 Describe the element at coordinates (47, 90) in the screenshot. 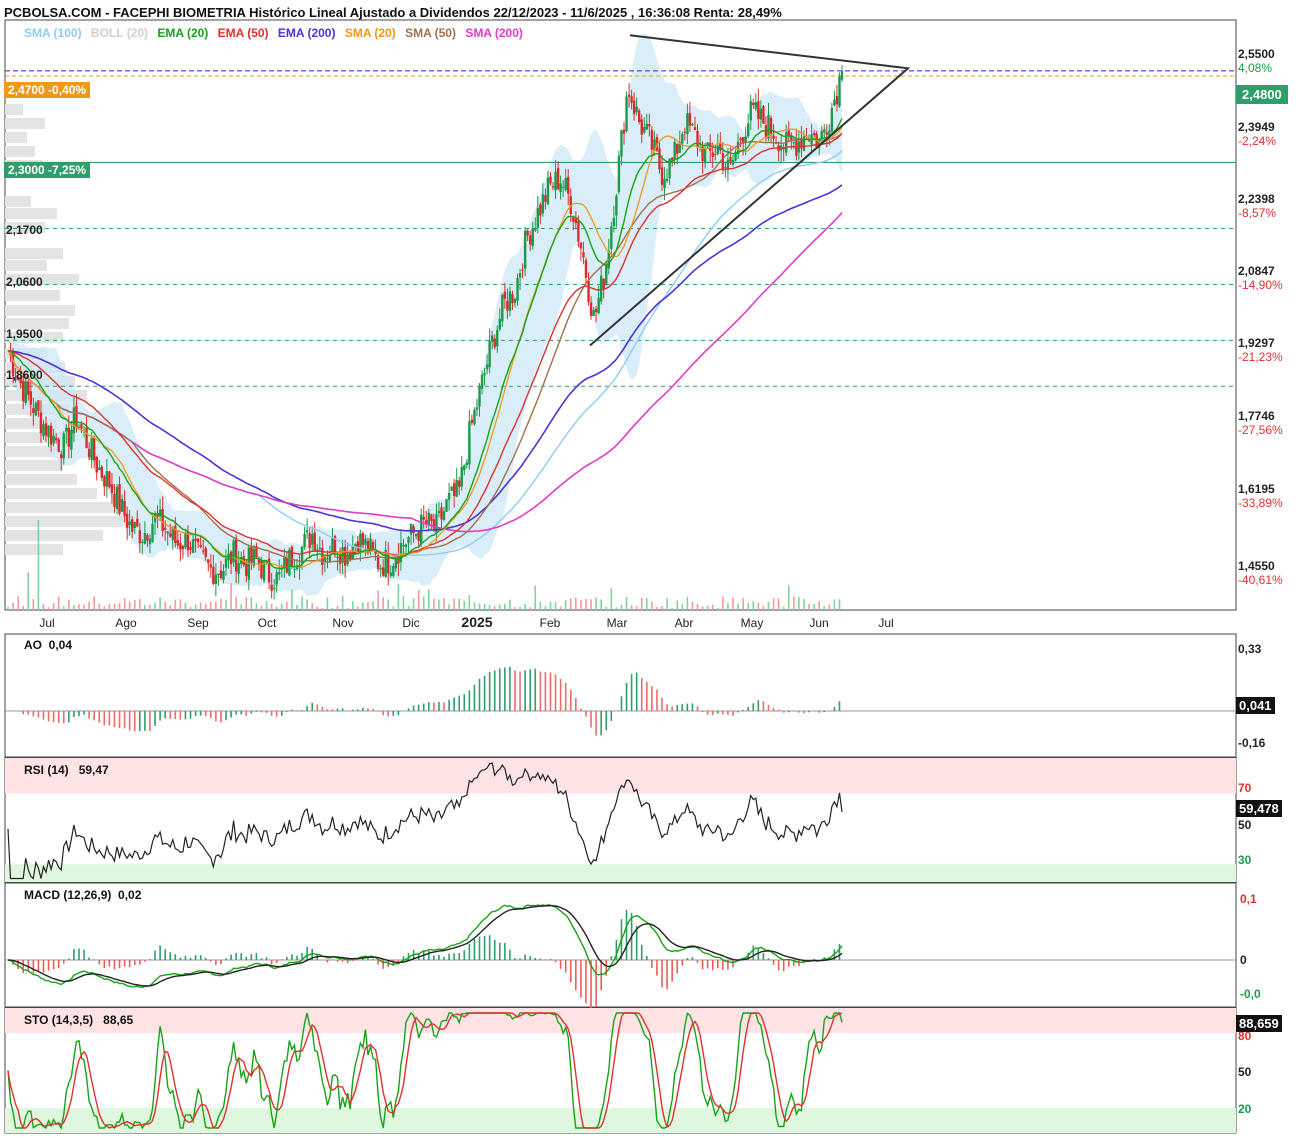

I see `current-price-label-left: 2,4700 -0,40%` at that location.